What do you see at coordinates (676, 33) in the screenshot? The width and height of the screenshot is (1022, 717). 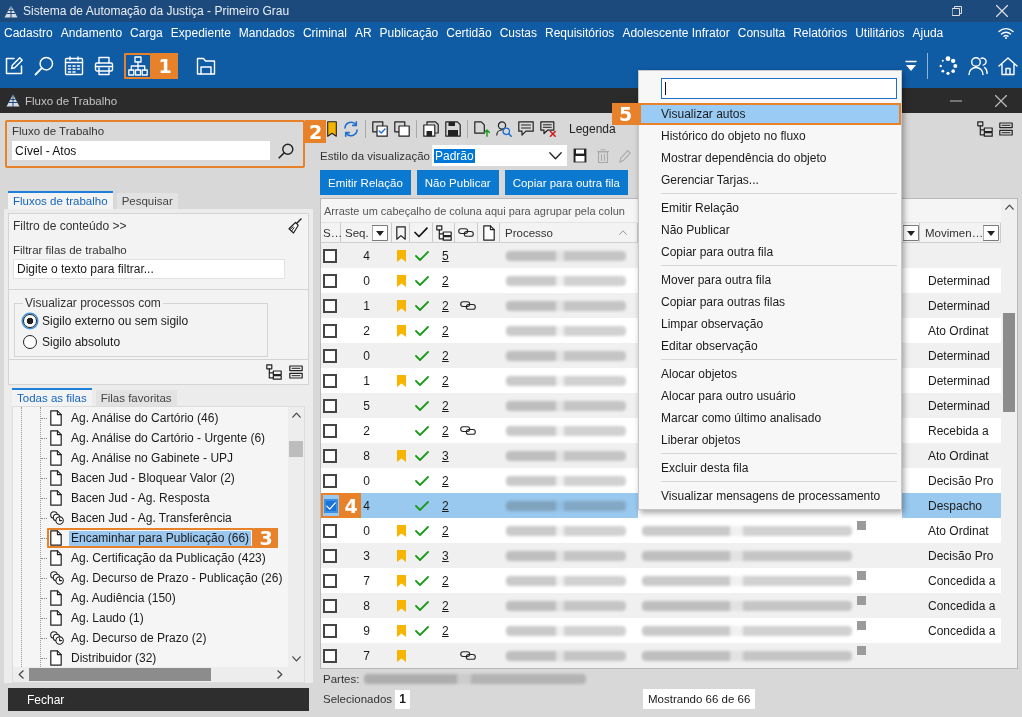 I see `menu-item: Adolescente Infrator` at bounding box center [676, 33].